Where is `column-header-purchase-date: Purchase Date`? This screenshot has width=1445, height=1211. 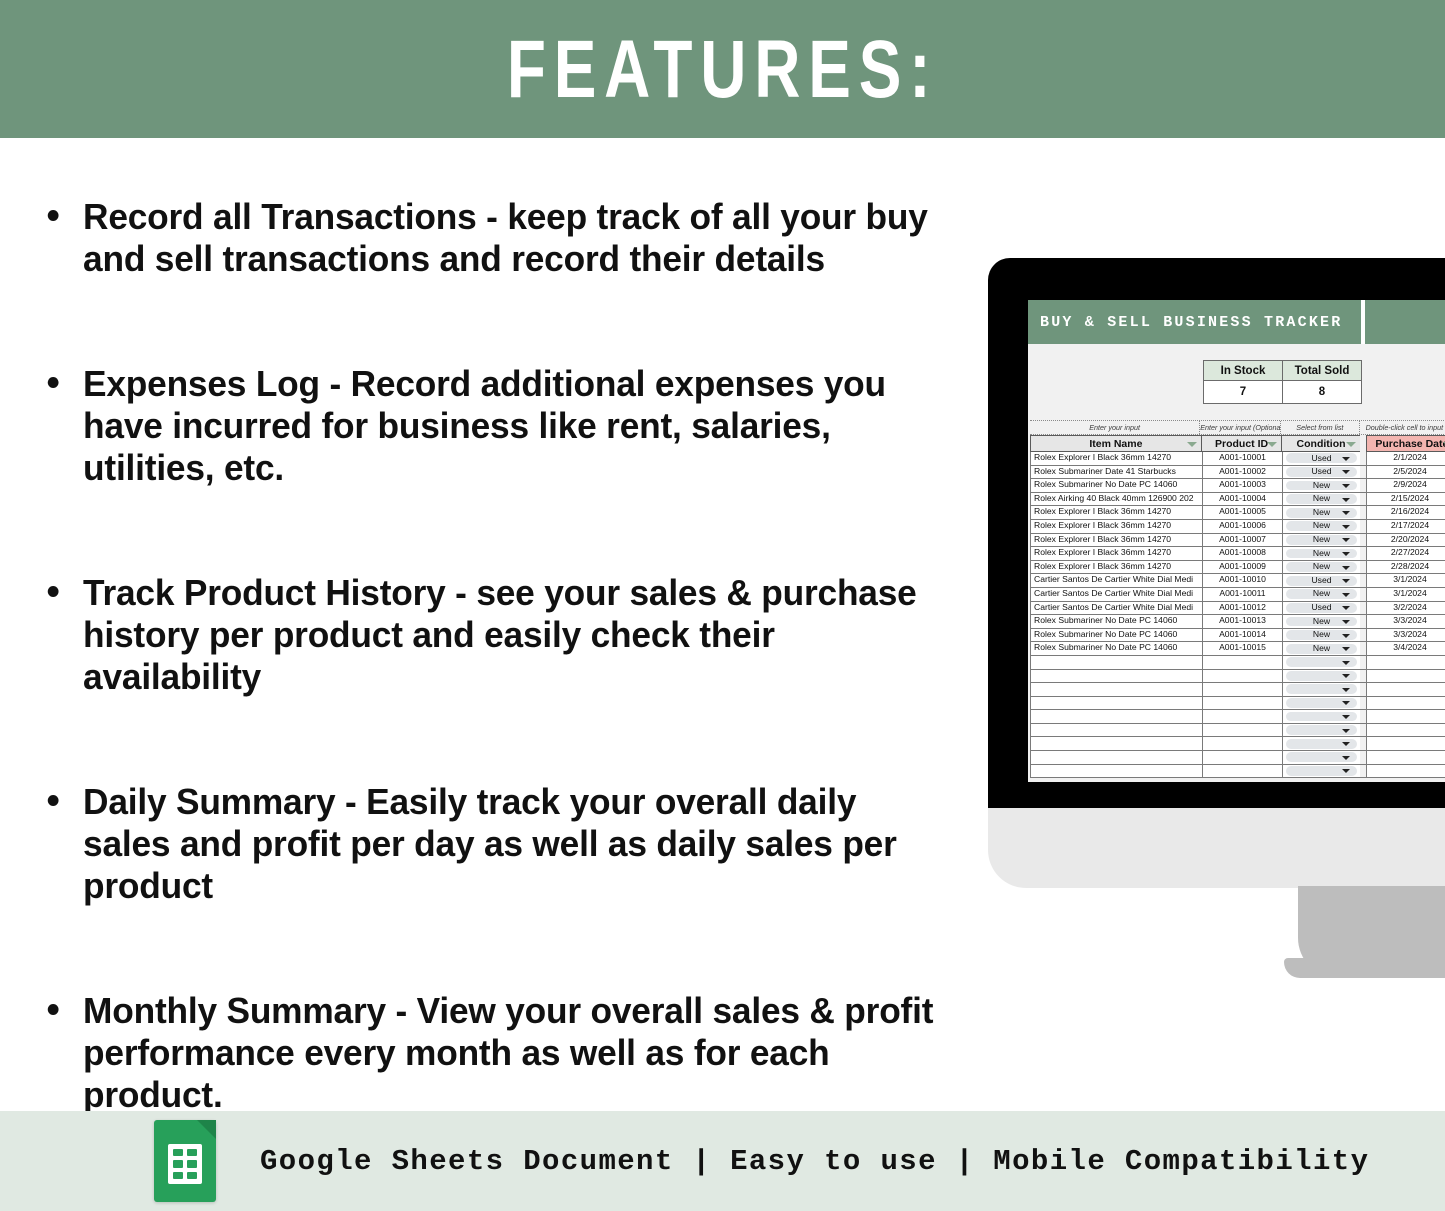
column-header-purchase-date: Purchase Date is located at coordinates (1405, 443).